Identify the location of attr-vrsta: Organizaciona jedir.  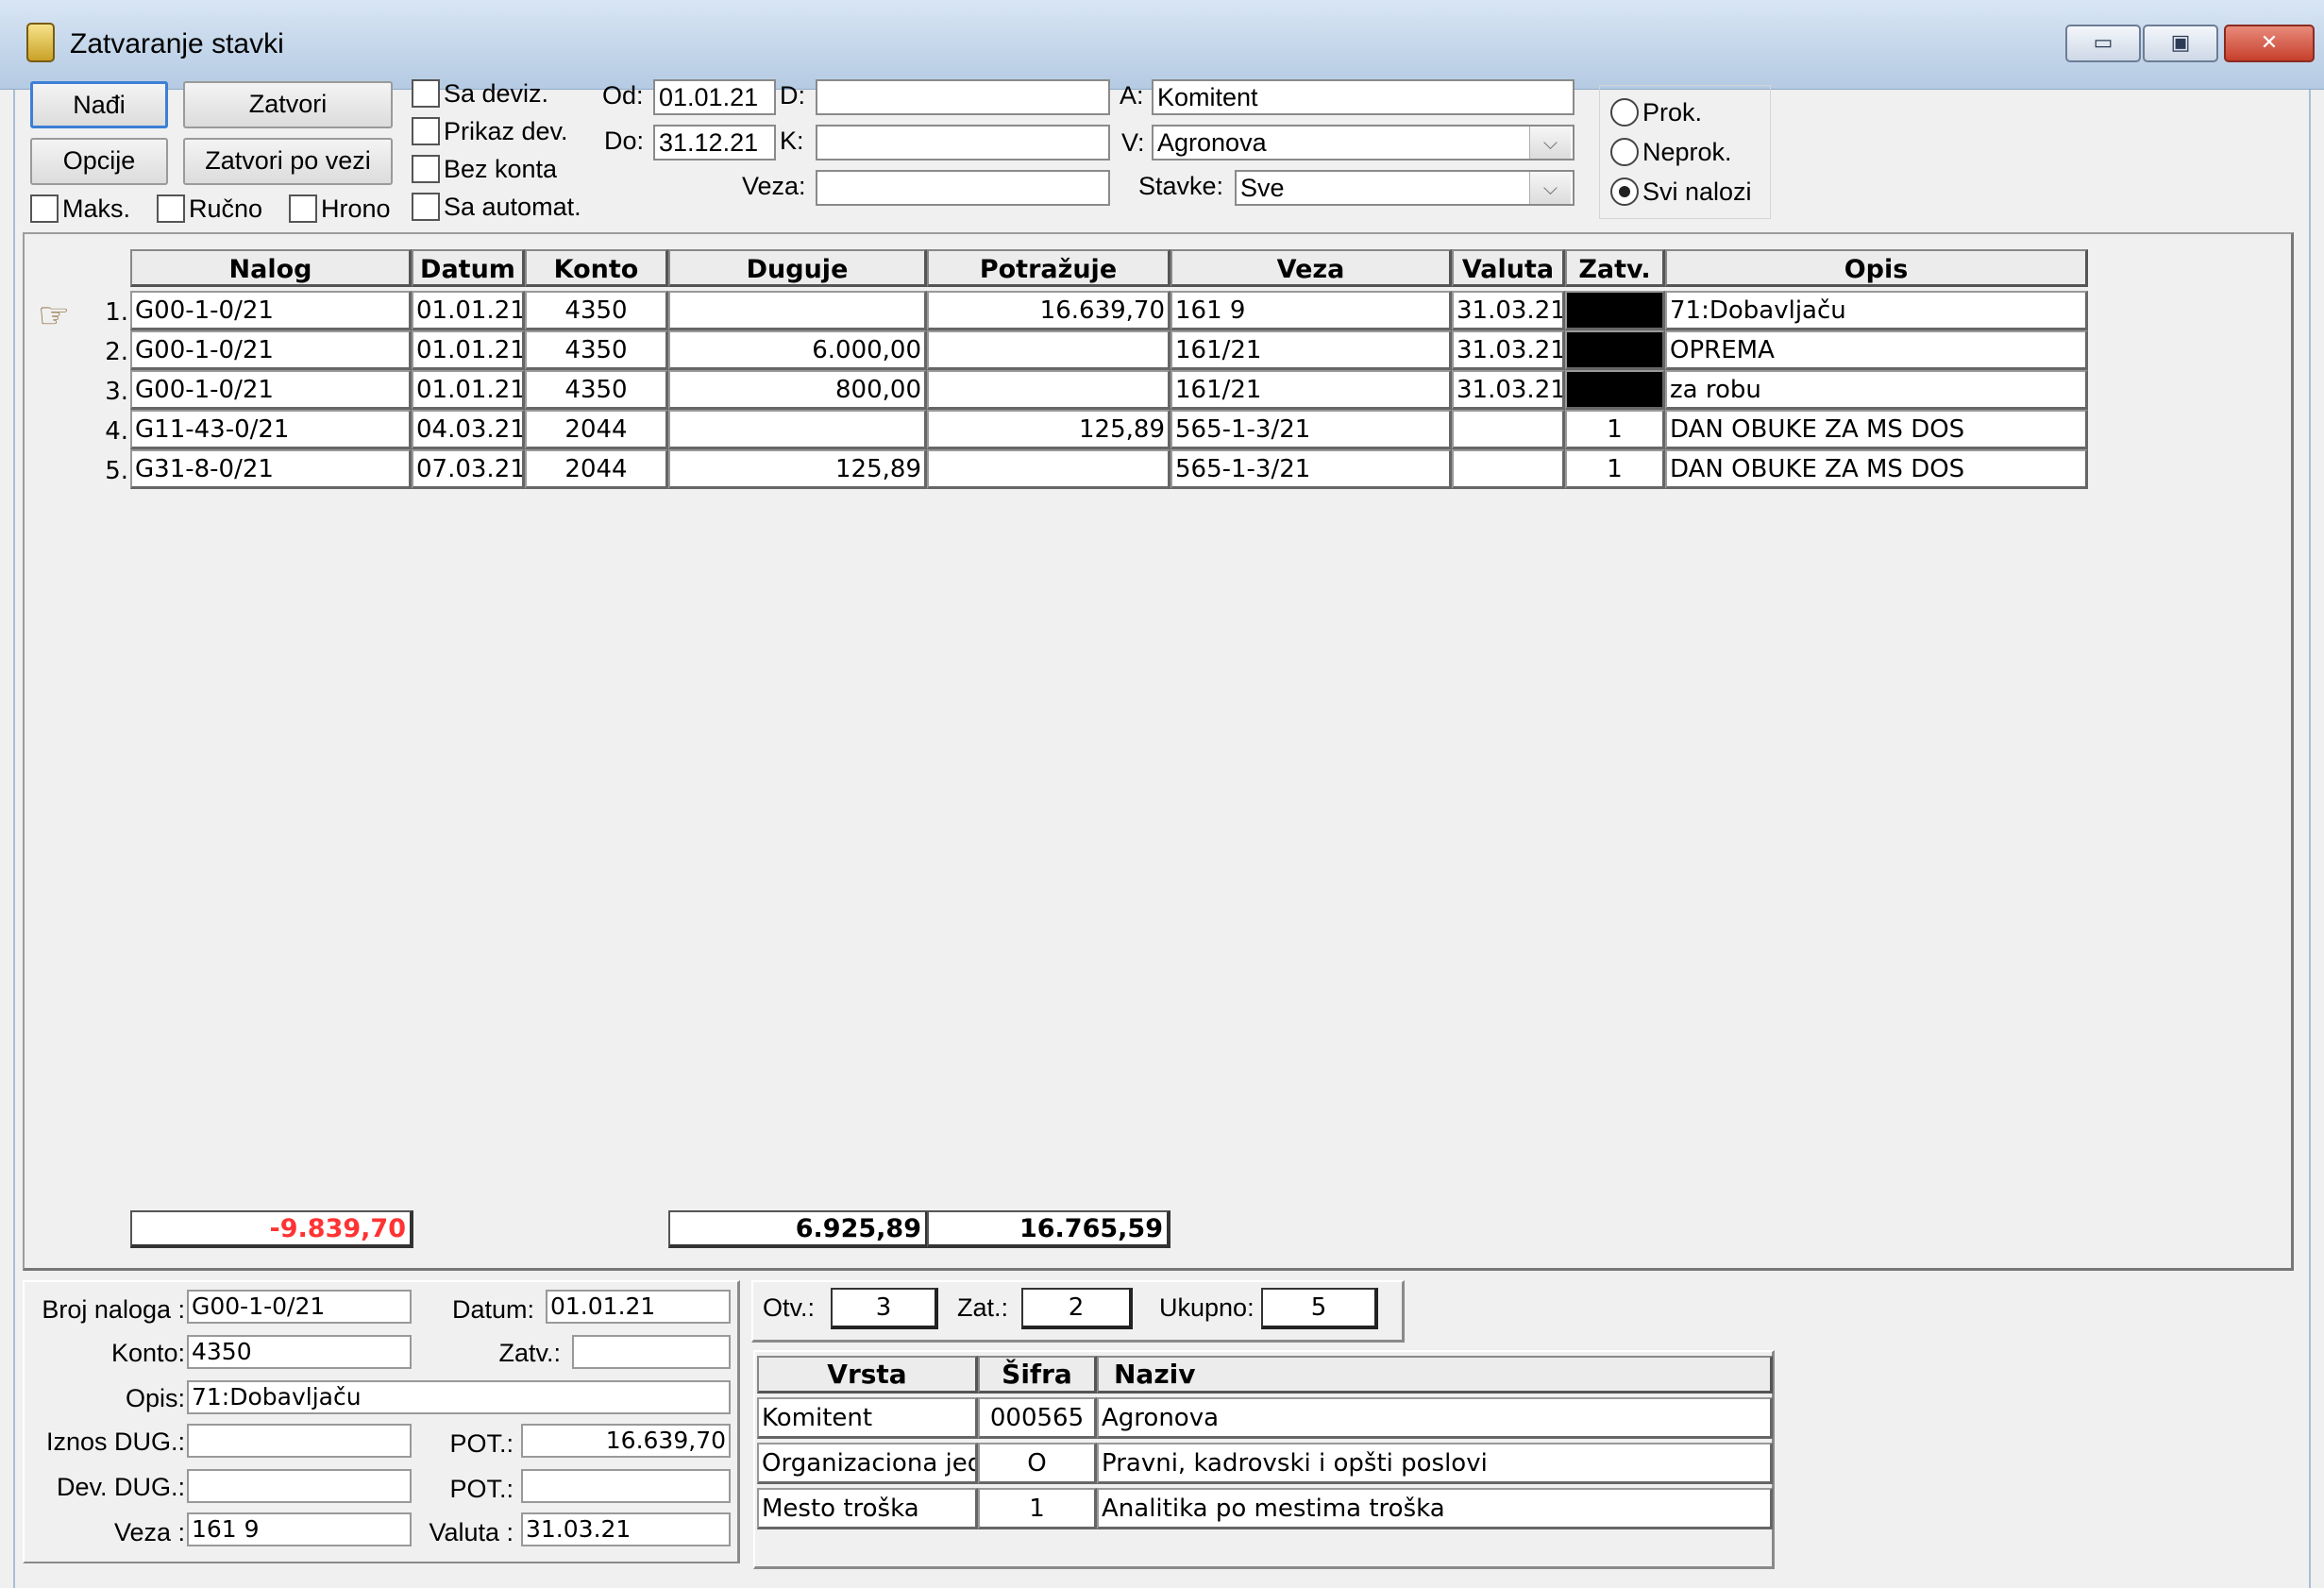
(867, 1463).